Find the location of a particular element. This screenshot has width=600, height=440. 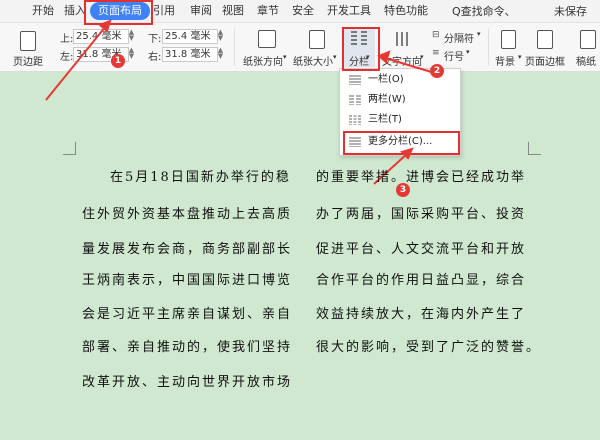

document-line: 部署、亲自推动的，使我们坚持 is located at coordinates (187, 347).